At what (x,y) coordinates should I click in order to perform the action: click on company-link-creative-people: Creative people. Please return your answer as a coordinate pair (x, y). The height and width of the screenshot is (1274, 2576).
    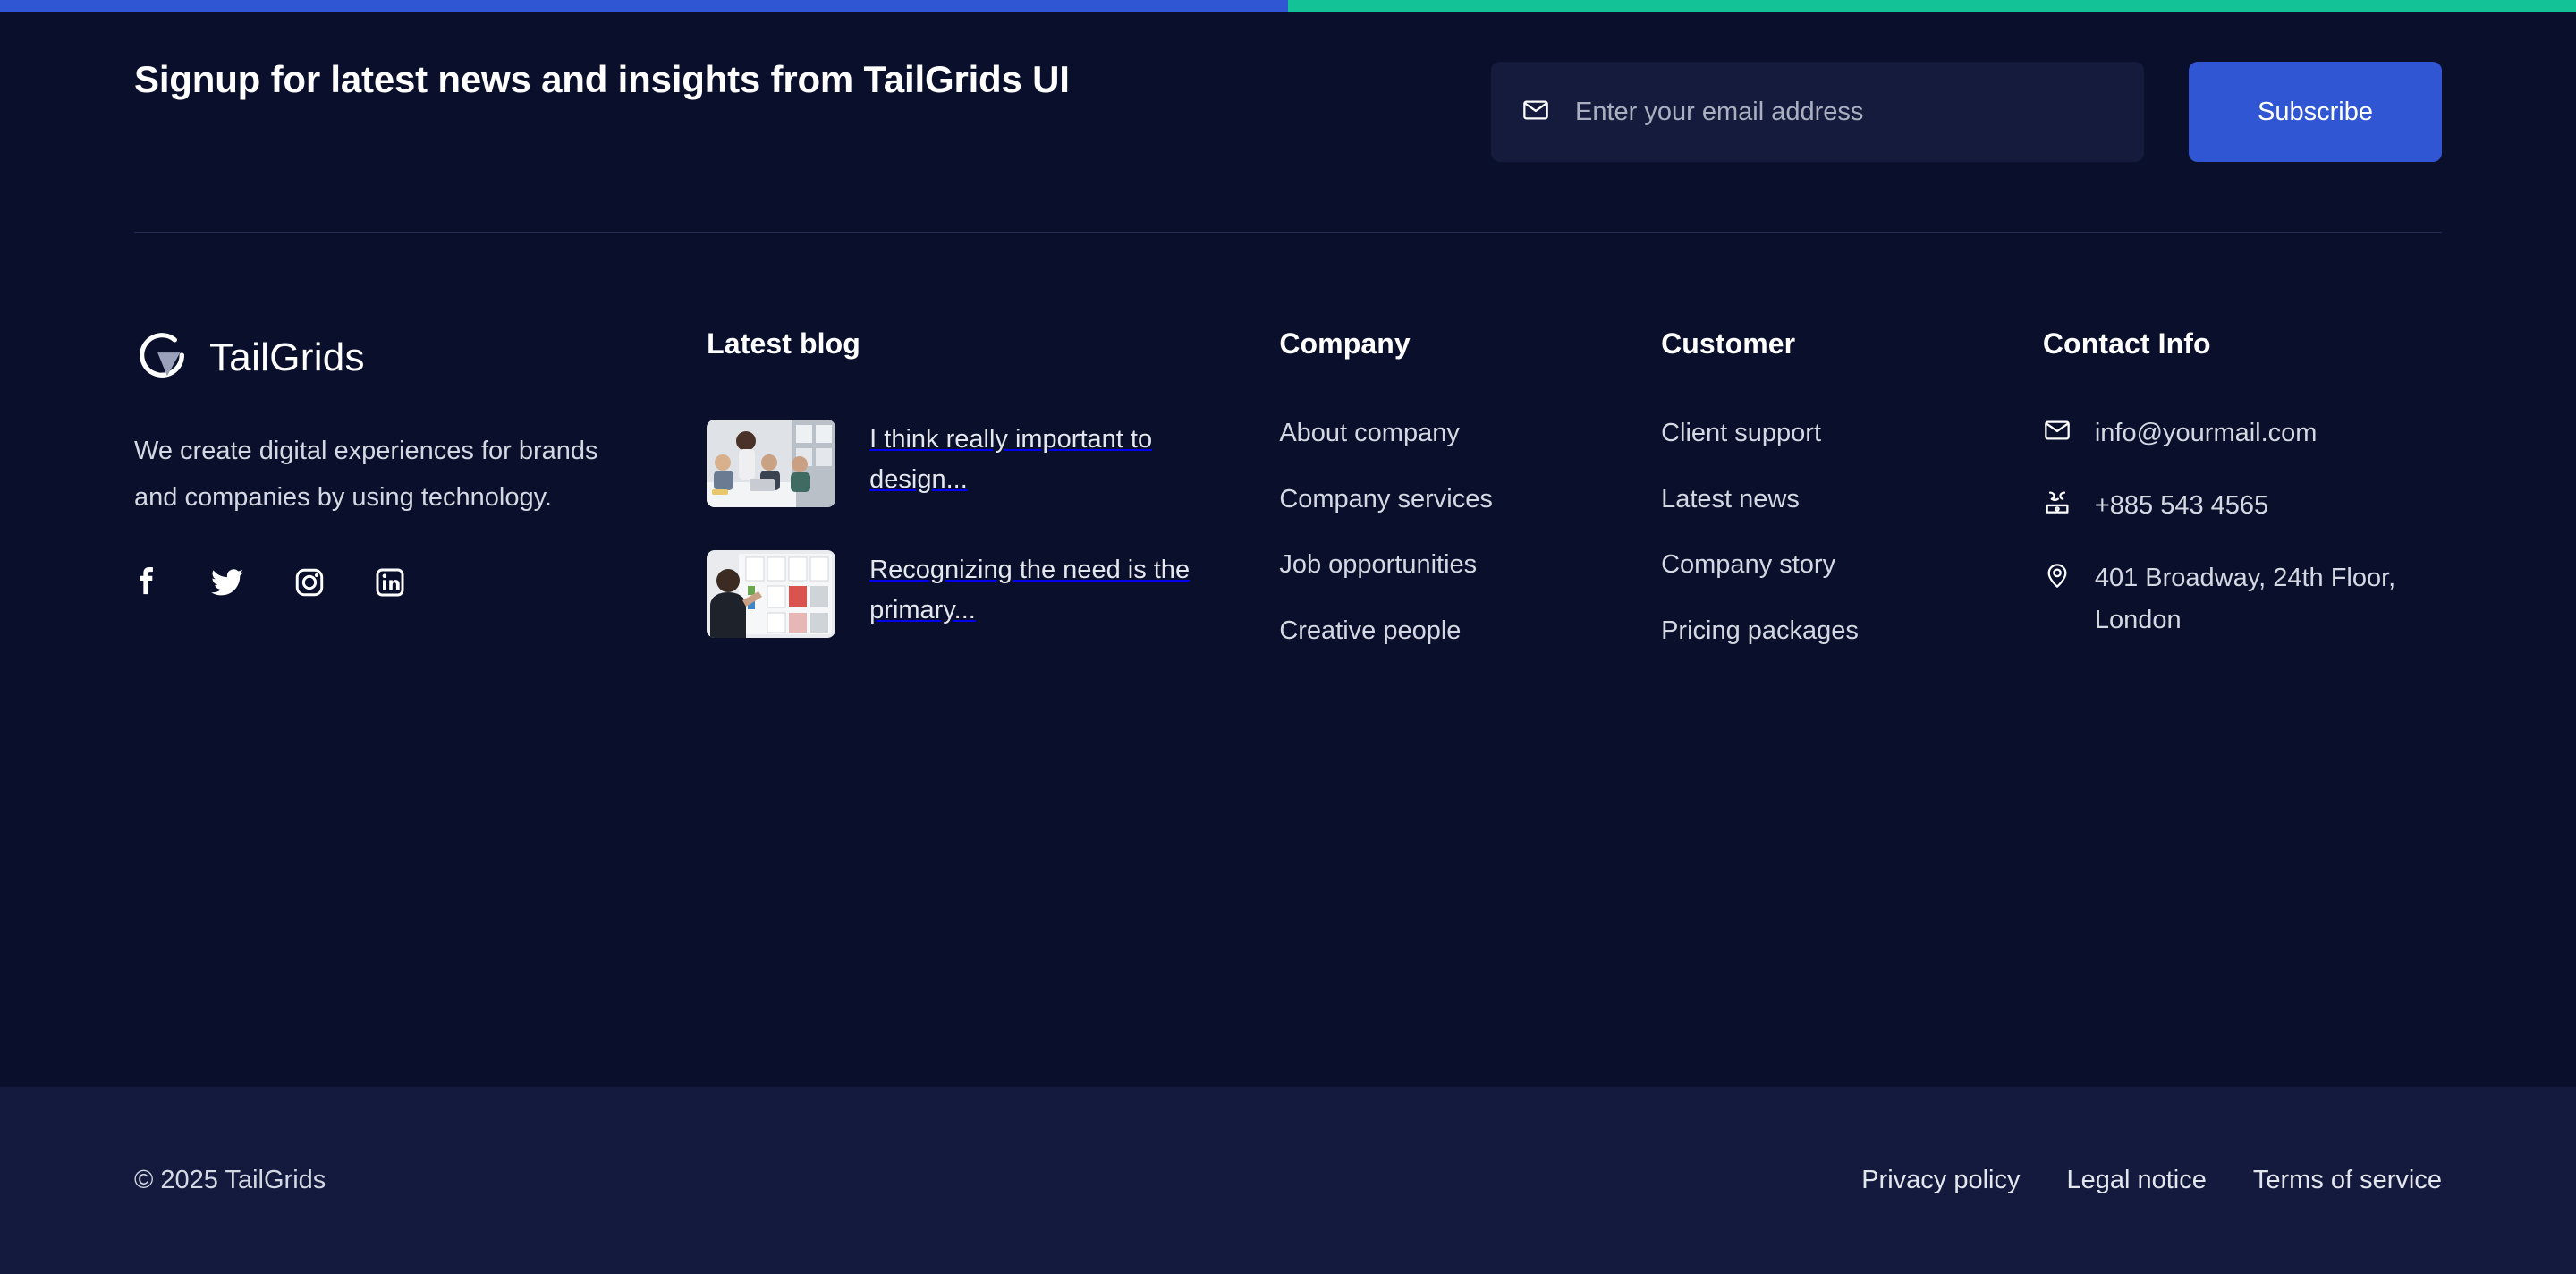
    Looking at the image, I should click on (1470, 631).